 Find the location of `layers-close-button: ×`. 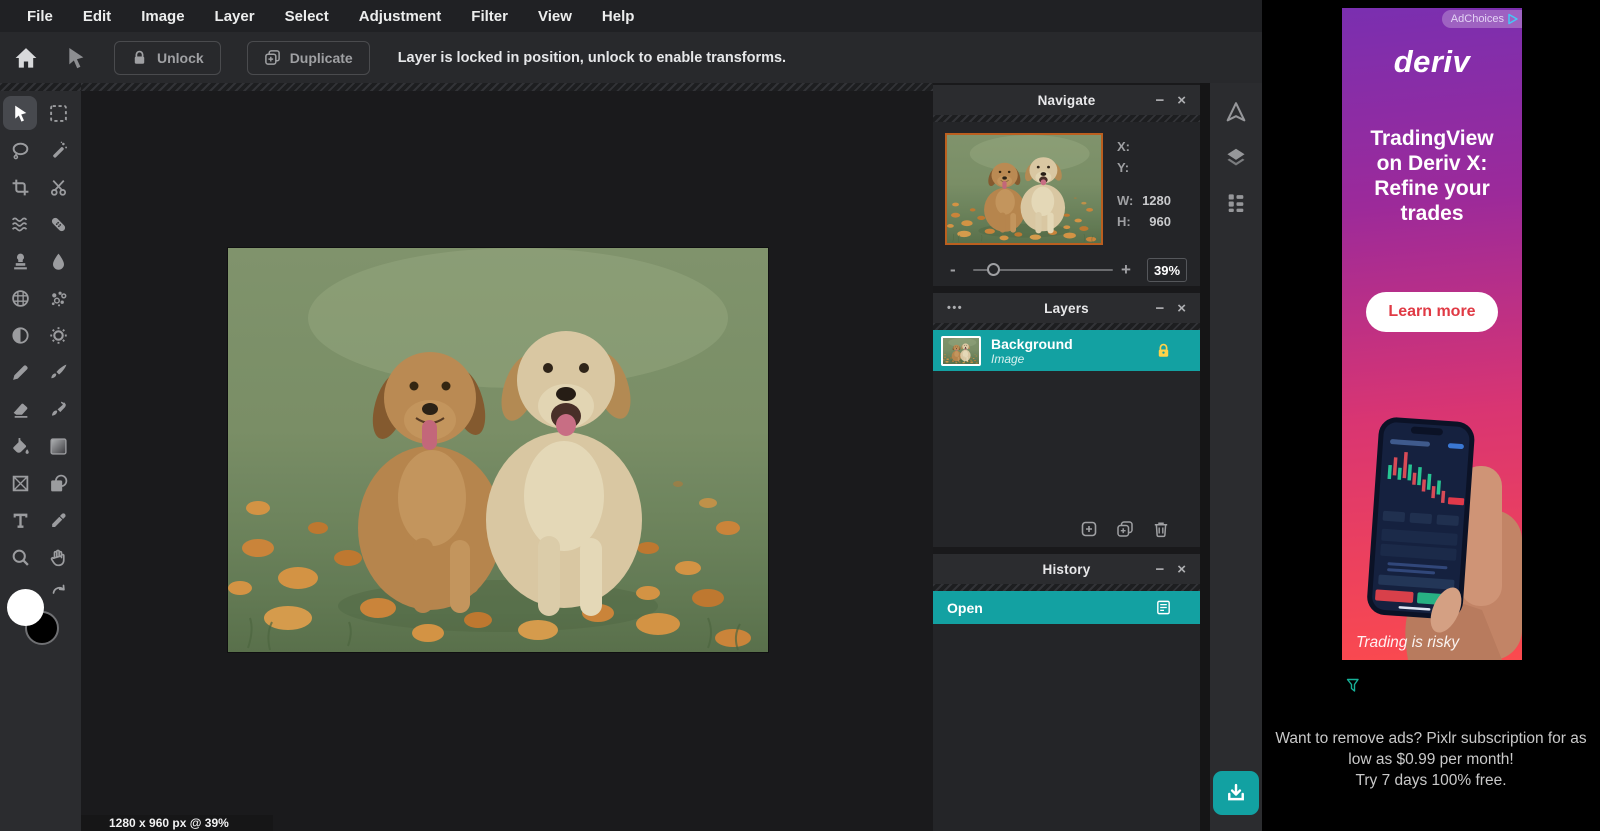

layers-close-button: × is located at coordinates (1181, 308).